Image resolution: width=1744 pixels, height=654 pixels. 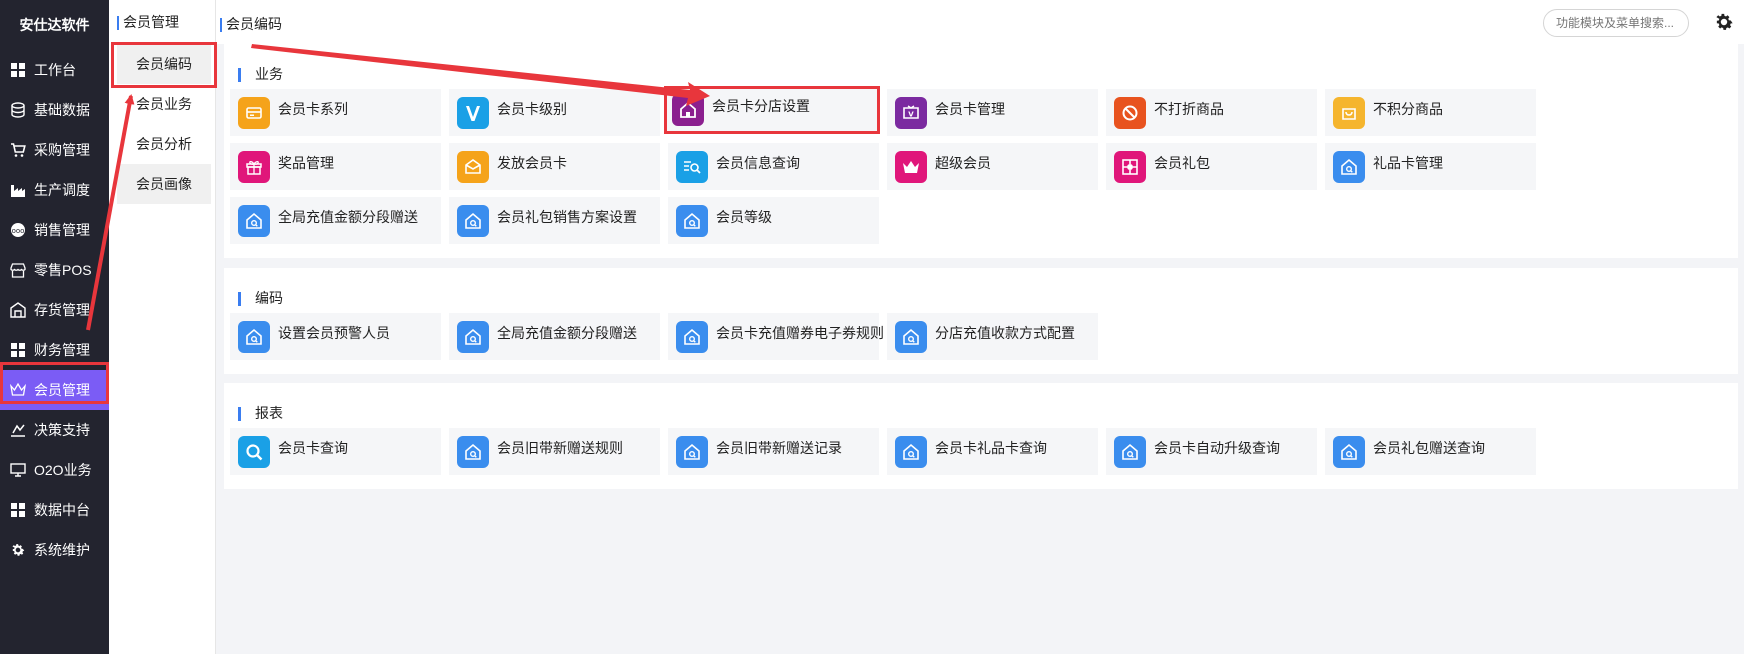 What do you see at coordinates (335, 336) in the screenshot?
I see `module-tile: 设置会员预警人员` at bounding box center [335, 336].